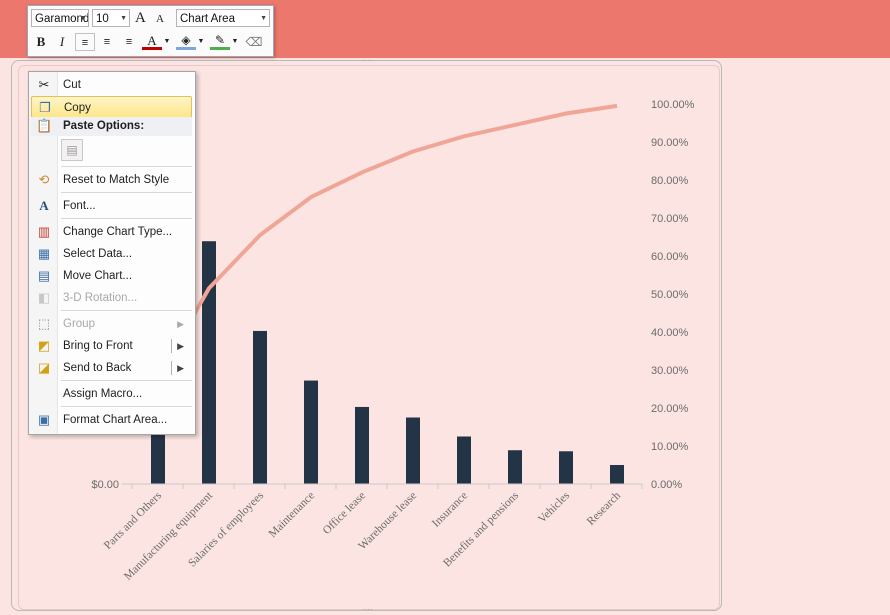 The image size is (890, 615). What do you see at coordinates (44, 125) in the screenshot?
I see `paste-icon: 📋` at bounding box center [44, 125].